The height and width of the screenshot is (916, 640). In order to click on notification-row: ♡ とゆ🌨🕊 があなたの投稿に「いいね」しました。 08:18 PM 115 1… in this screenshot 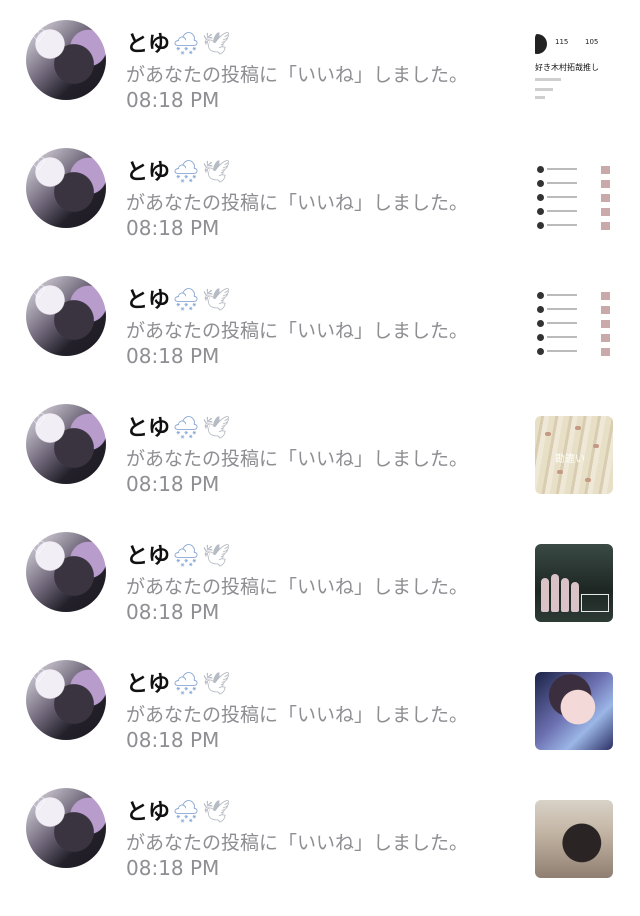, I will do `click(320, 84)`.